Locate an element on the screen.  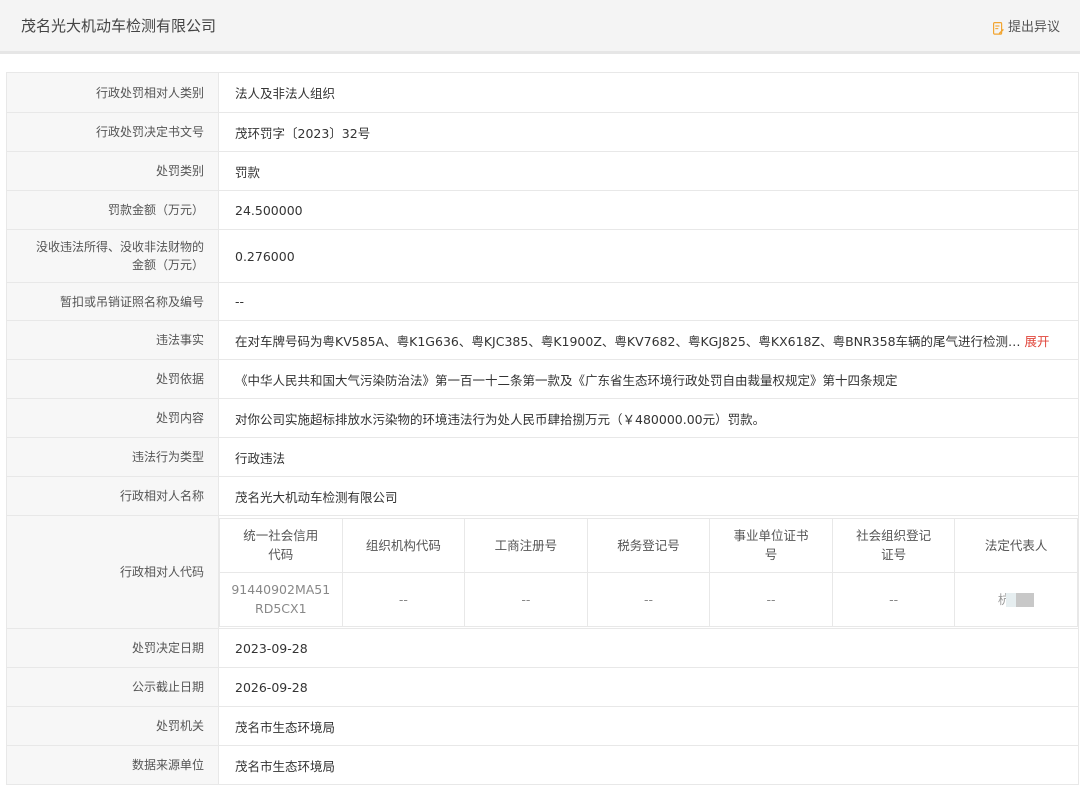
raise-objection-button: 提出异议 is located at coordinates (1026, 28).